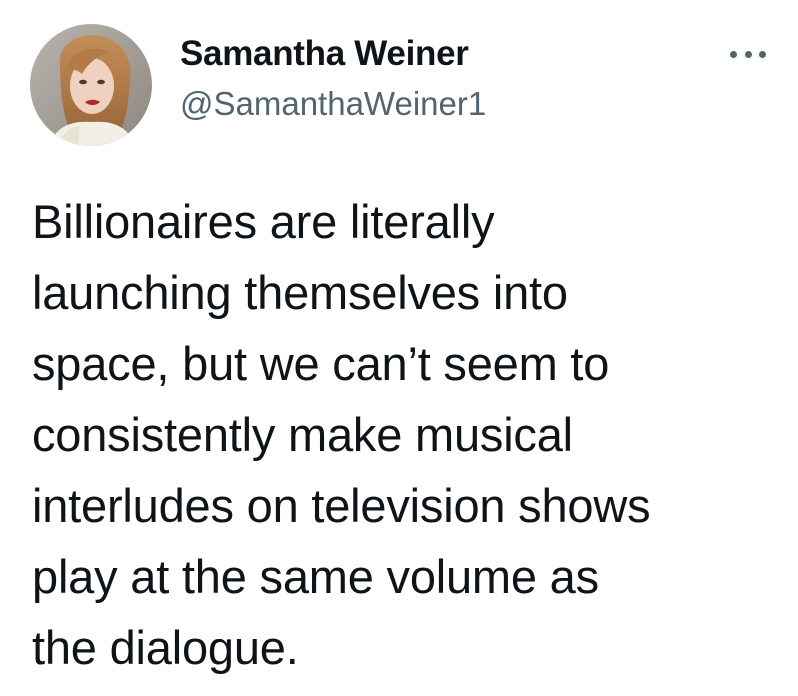 This screenshot has height=696, width=798. What do you see at coordinates (165, 647) in the screenshot?
I see `tweet-text-line: the dialogue.` at bounding box center [165, 647].